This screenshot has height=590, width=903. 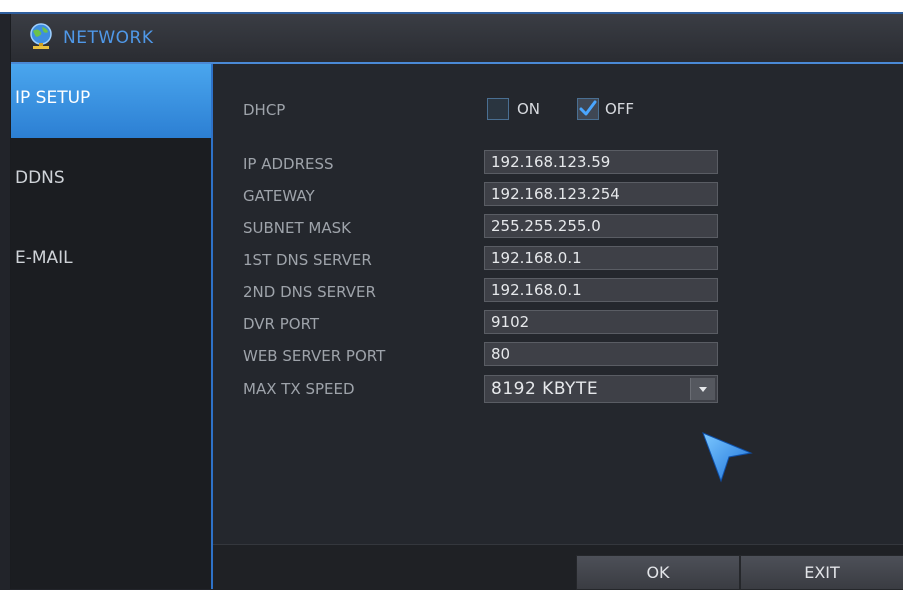 What do you see at coordinates (601, 258) in the screenshot?
I see `dns1-field: 192.168.0.1` at bounding box center [601, 258].